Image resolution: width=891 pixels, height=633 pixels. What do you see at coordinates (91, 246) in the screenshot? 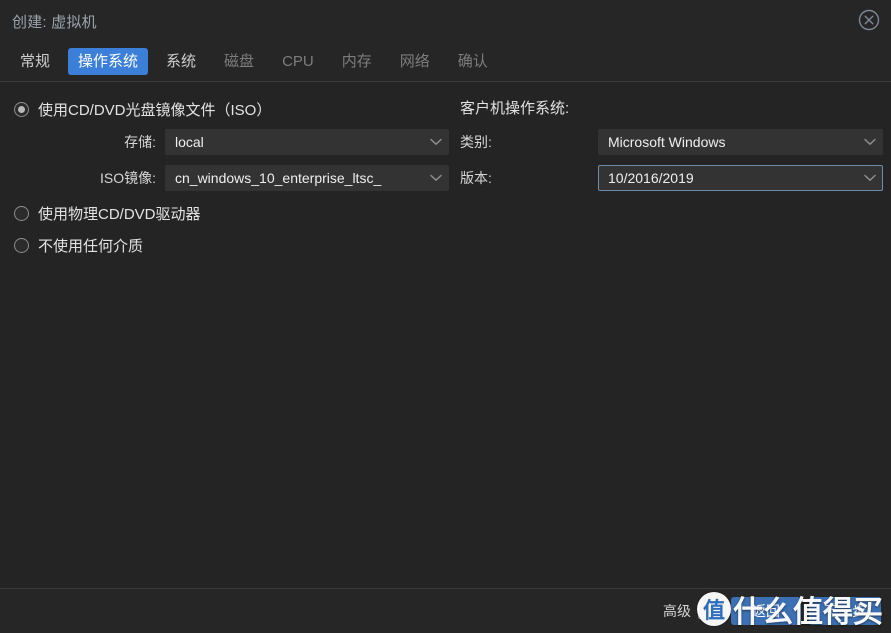
I see `radio-no-media-label: 不使用任何介质` at bounding box center [91, 246].